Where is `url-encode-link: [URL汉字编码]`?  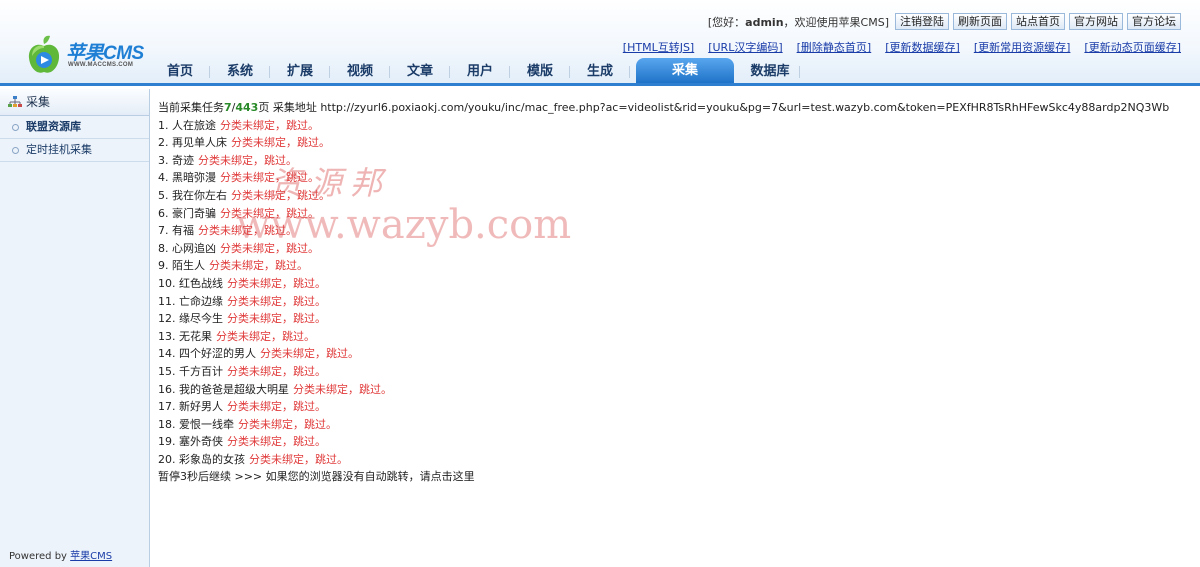
url-encode-link: [URL汉字编码] is located at coordinates (745, 47).